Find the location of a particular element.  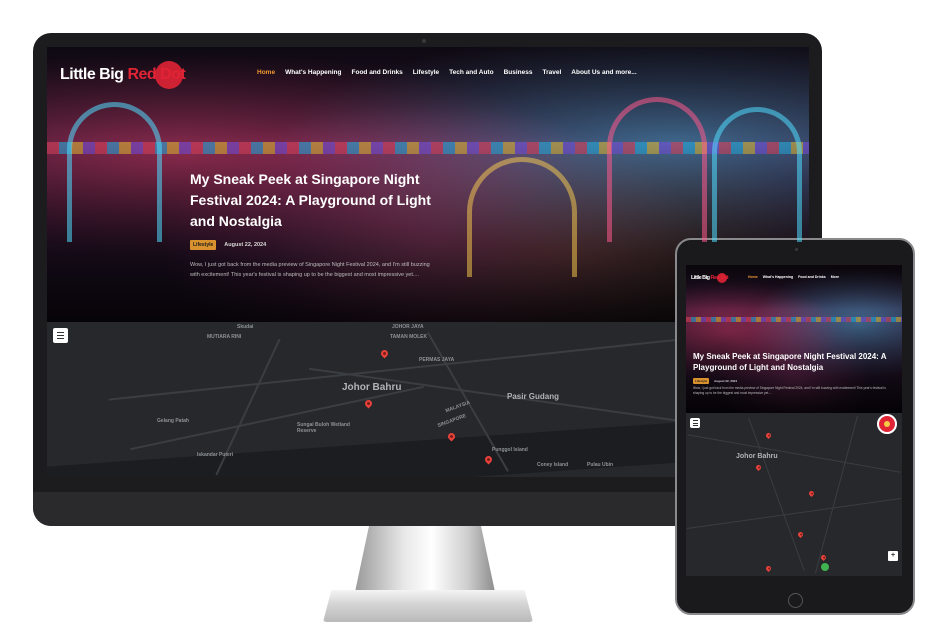

nav-item-lifestyle: Lifestyle is located at coordinates (426, 72).